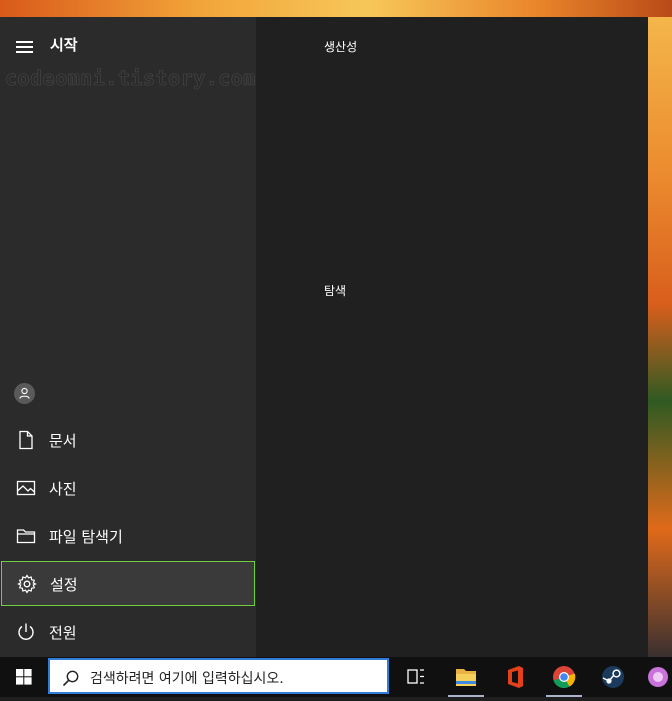  I want to click on file-explorer-icon, so click(466, 677).